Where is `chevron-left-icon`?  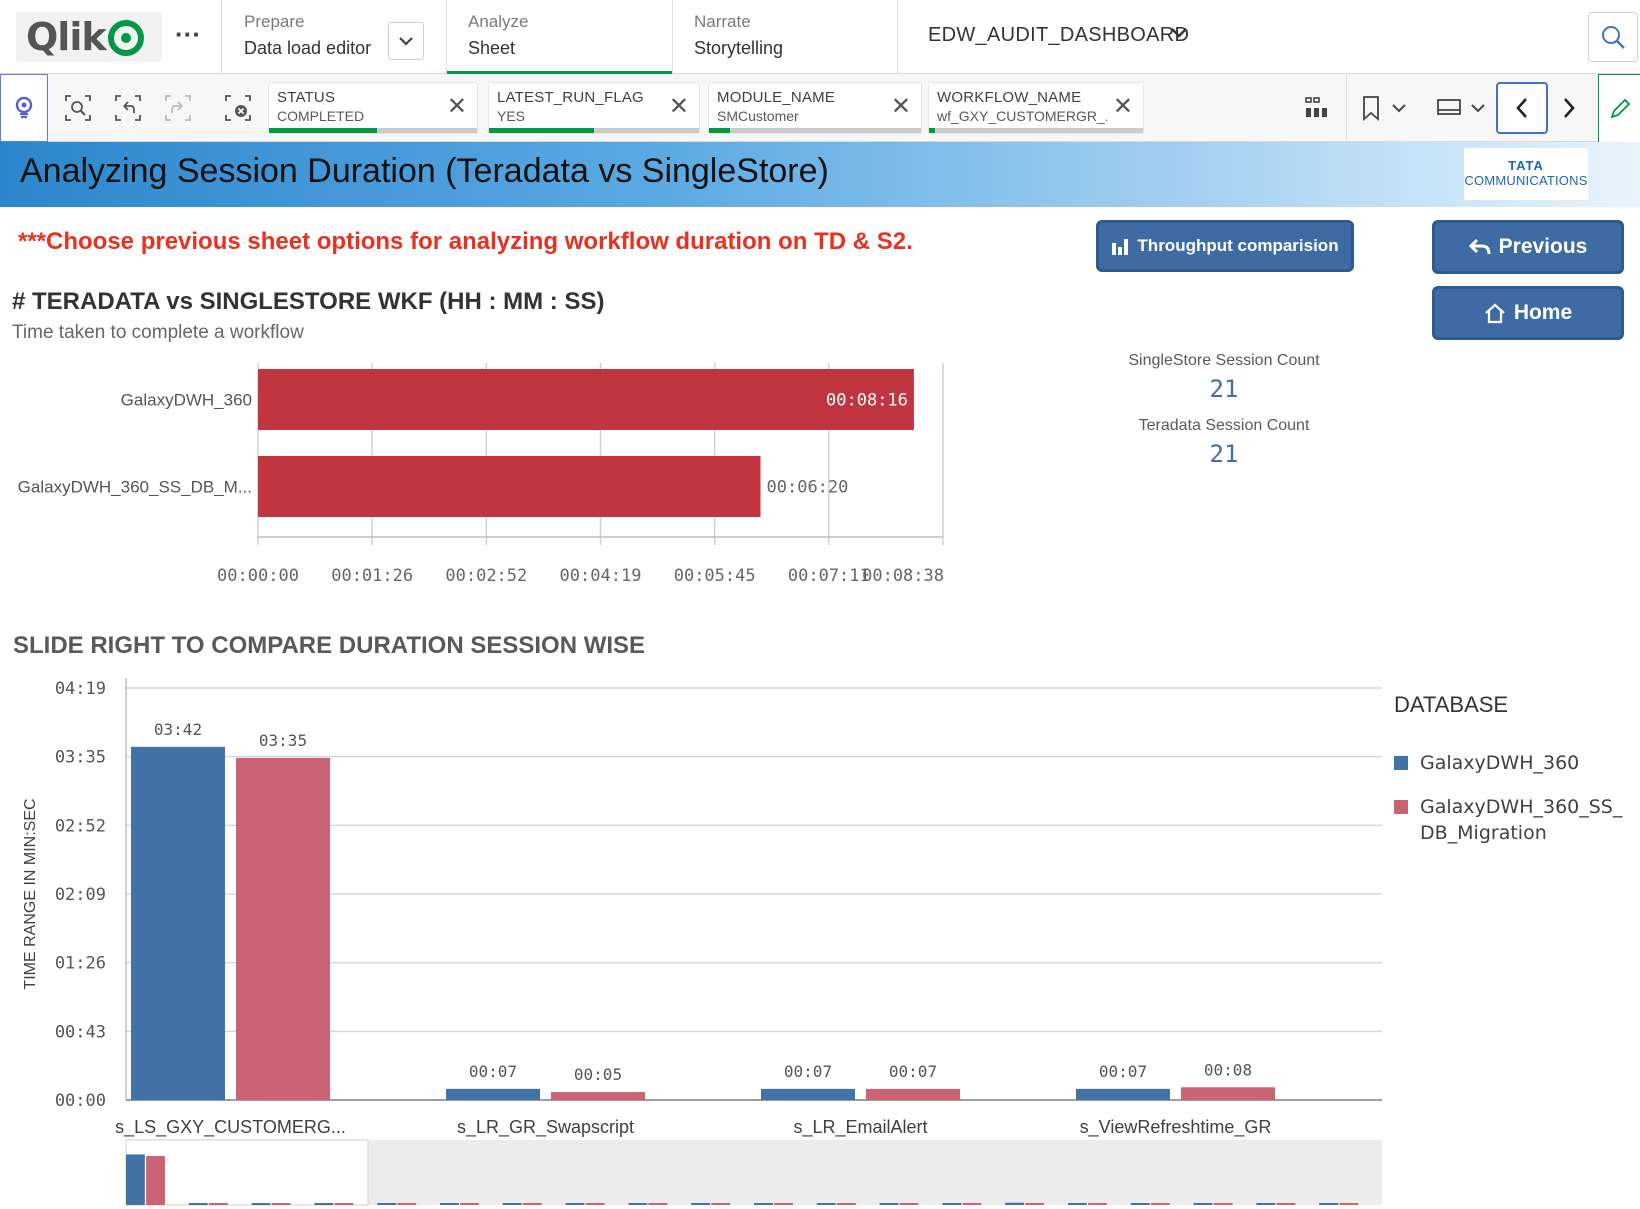 chevron-left-icon is located at coordinates (1521, 108).